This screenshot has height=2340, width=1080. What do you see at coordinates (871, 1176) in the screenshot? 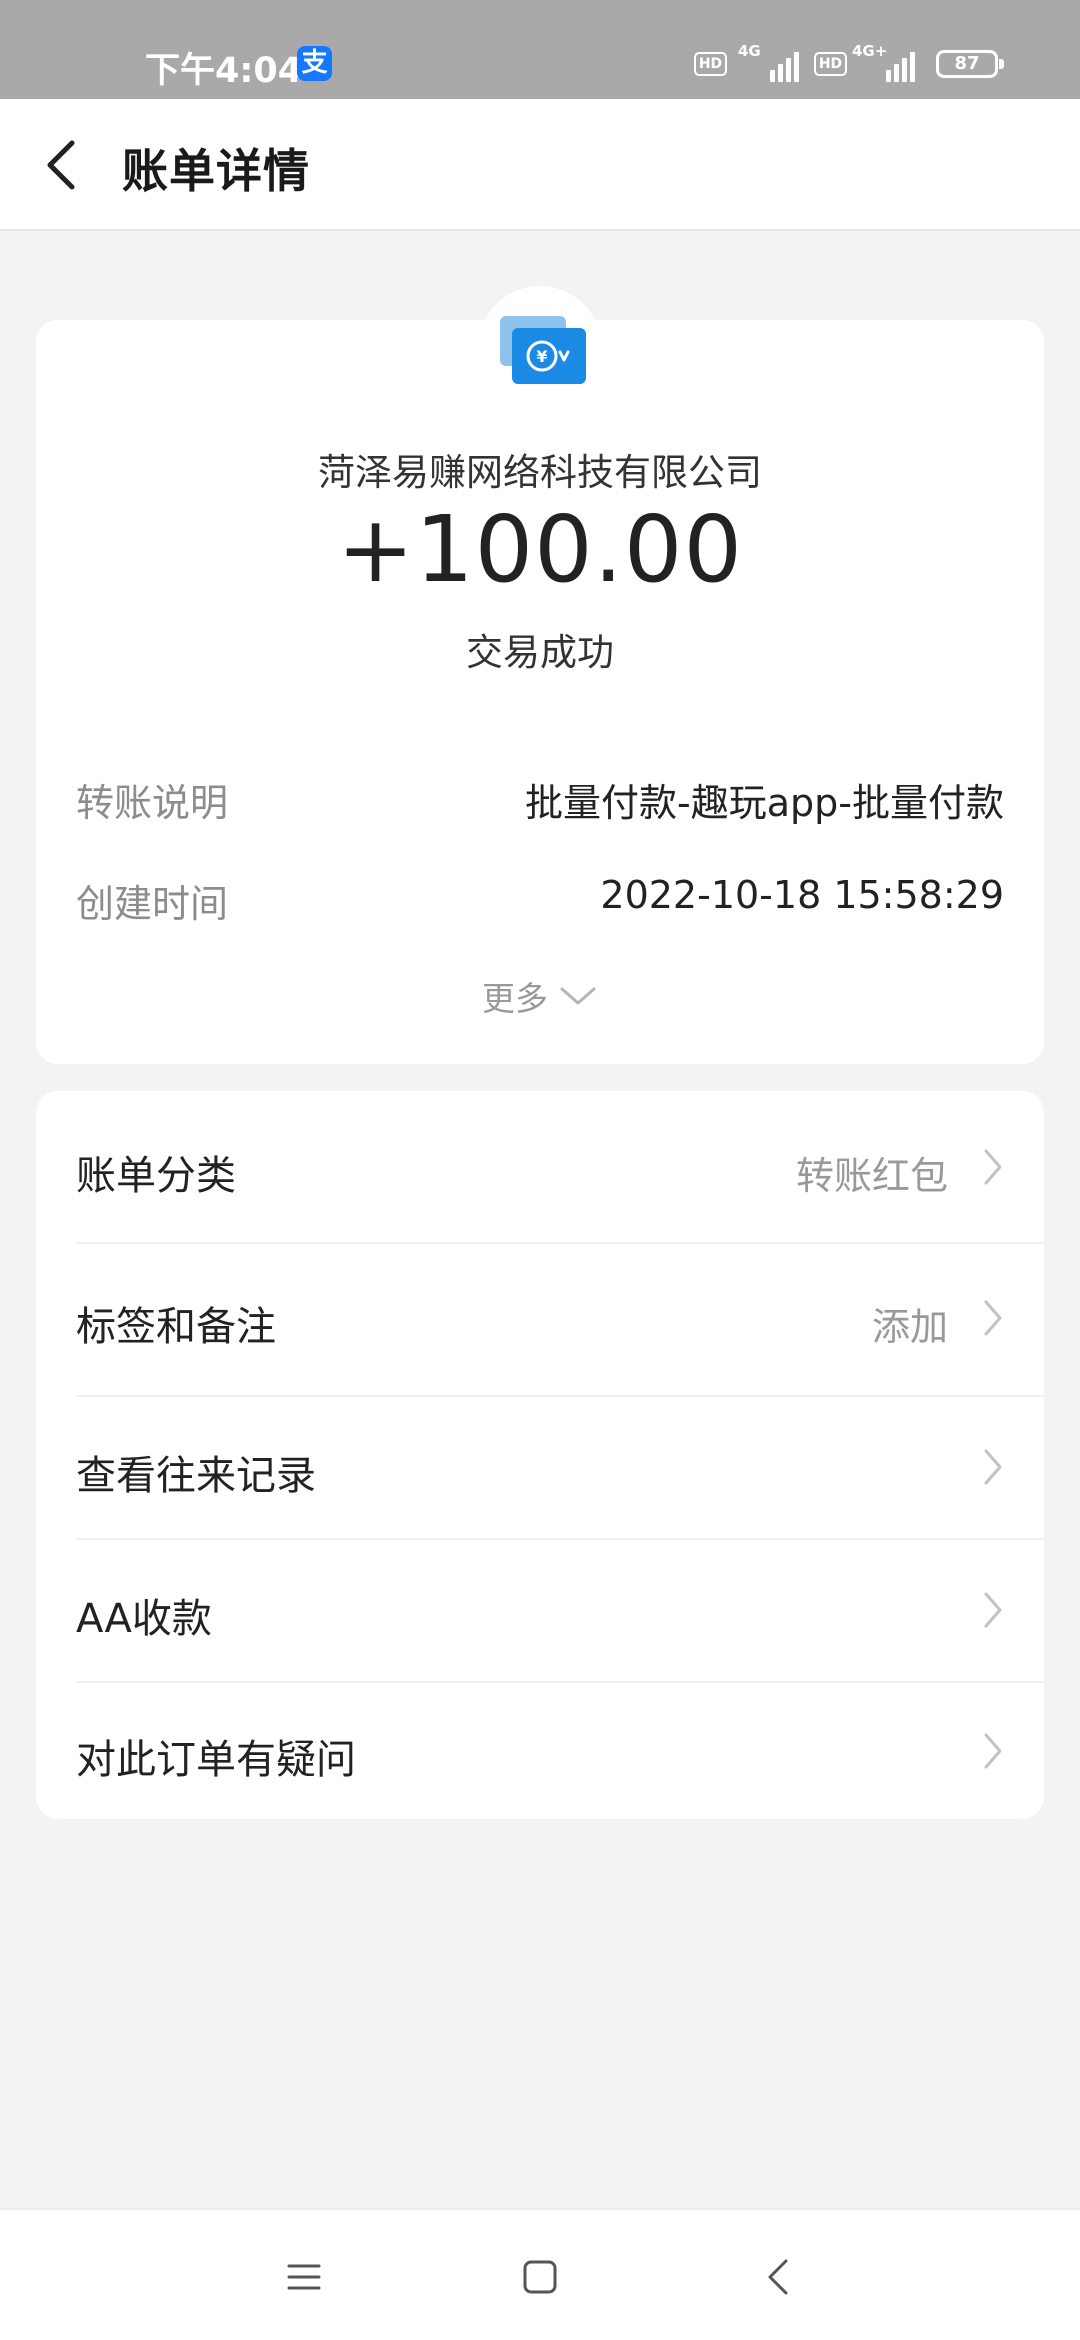
I see `list-item-value: 转账红包` at bounding box center [871, 1176].